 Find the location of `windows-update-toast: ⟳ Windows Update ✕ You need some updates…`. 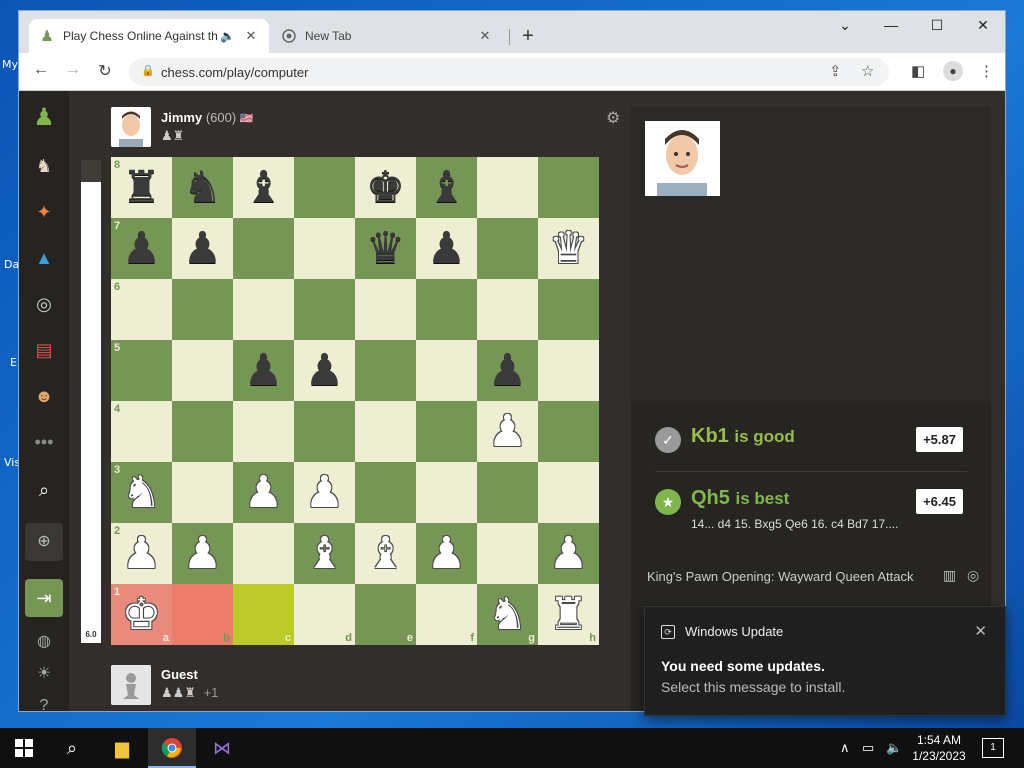

windows-update-toast: ⟳ Windows Update ✕ You need some updates… is located at coordinates (825, 661).